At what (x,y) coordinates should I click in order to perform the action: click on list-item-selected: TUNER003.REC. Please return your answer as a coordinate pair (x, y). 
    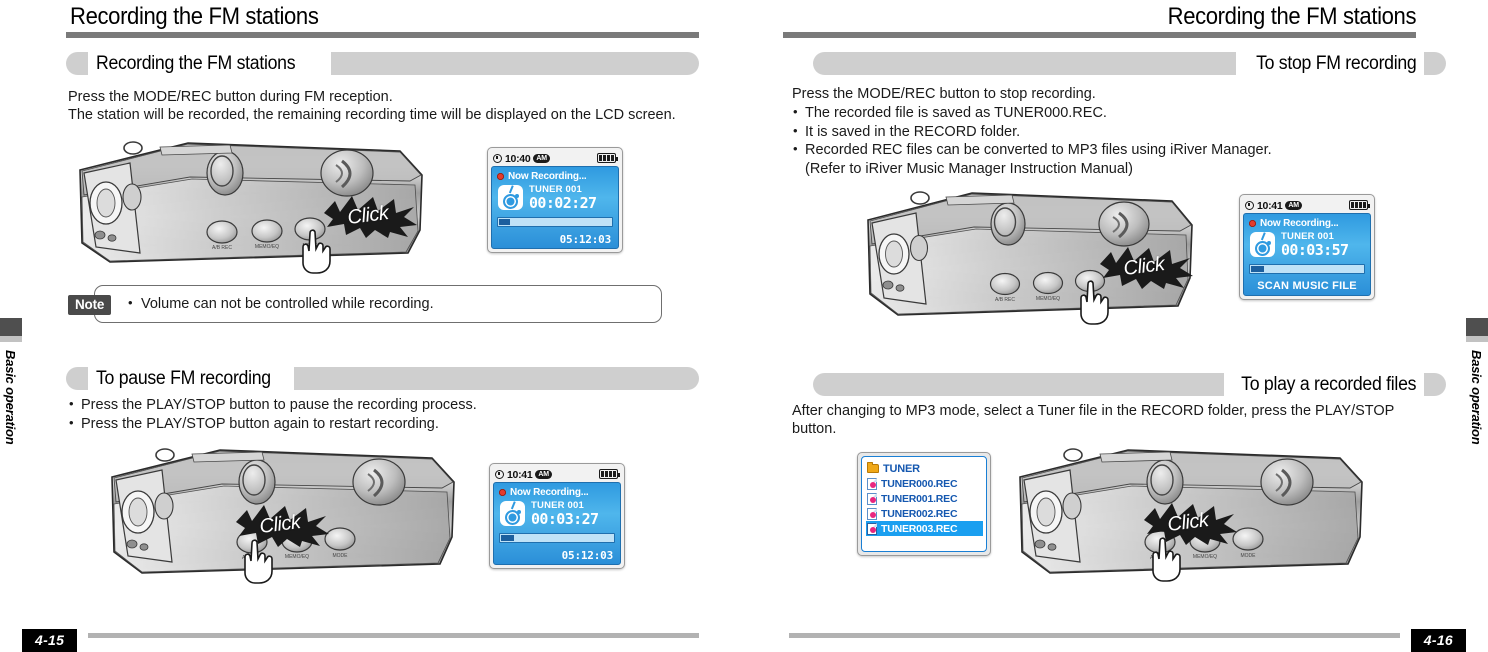
    Looking at the image, I should click on (924, 528).